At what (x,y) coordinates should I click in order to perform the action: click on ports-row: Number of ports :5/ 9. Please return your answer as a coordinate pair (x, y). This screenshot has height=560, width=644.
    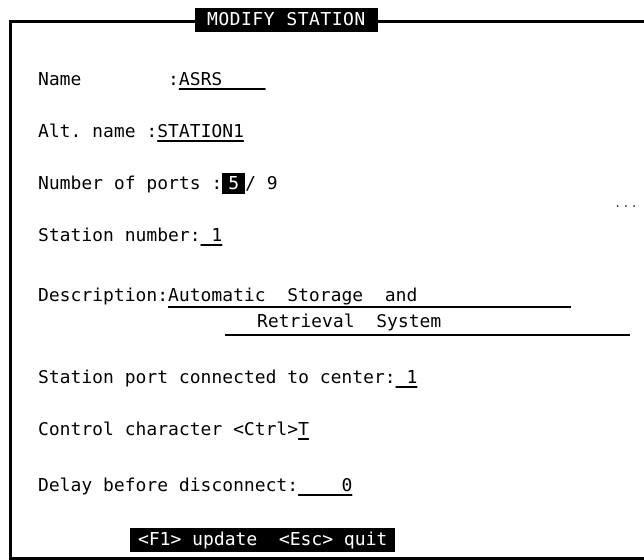
    Looking at the image, I should click on (158, 184).